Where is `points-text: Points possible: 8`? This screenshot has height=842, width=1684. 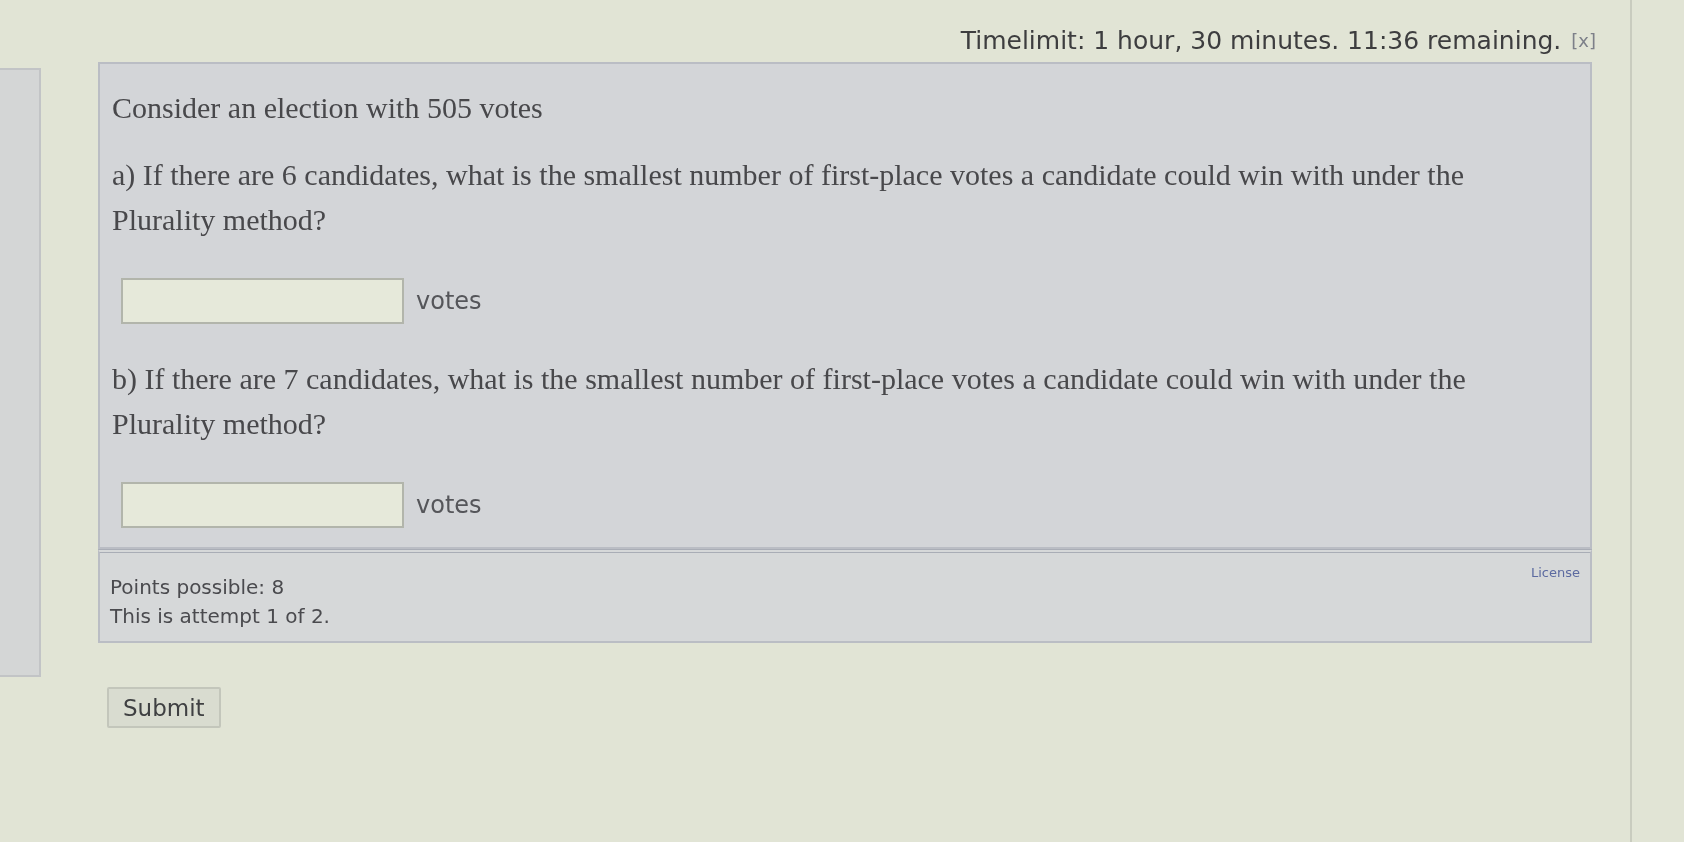
points-text: Points possible: 8 is located at coordinates (197, 587).